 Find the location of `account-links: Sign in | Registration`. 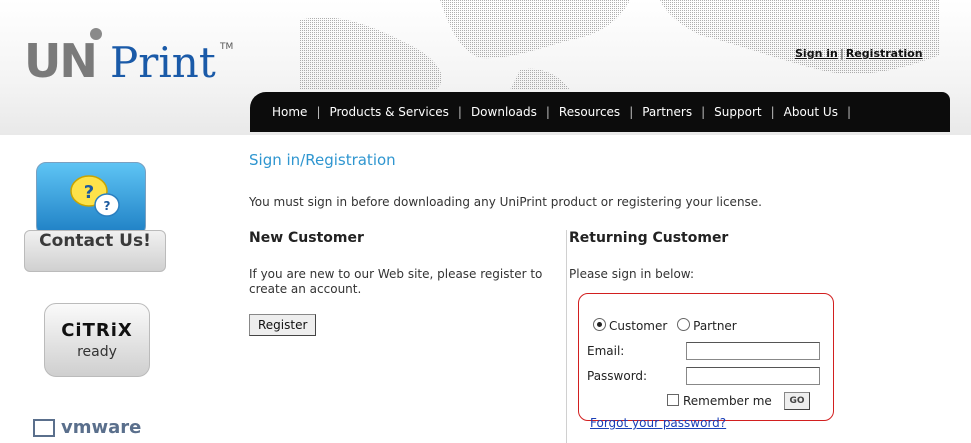

account-links: Sign in | Registration is located at coordinates (859, 53).